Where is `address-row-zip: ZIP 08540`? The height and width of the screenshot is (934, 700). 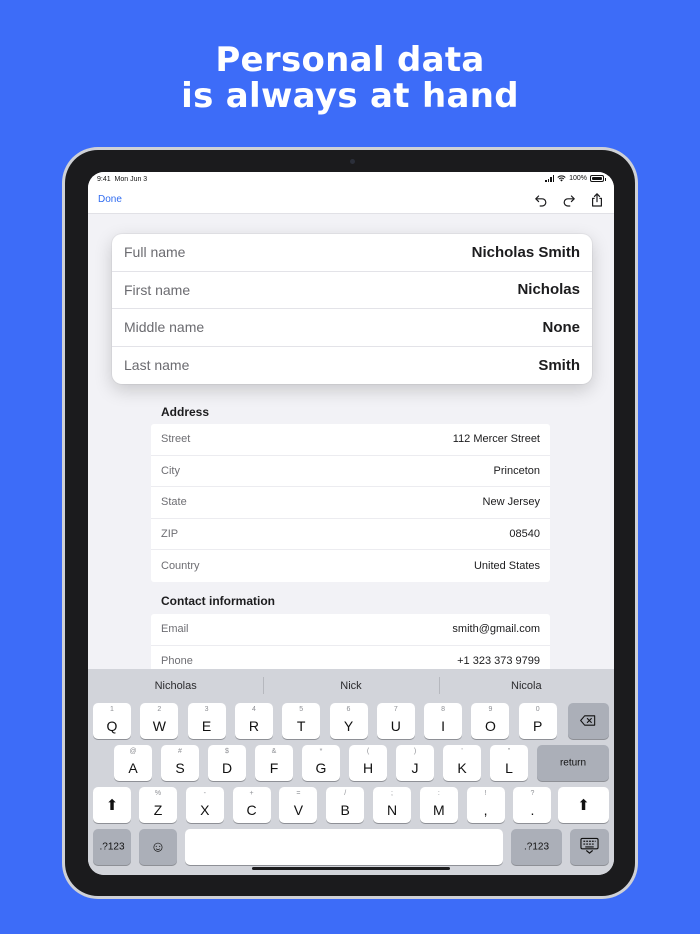
address-row-zip: ZIP 08540 is located at coordinates (350, 534).